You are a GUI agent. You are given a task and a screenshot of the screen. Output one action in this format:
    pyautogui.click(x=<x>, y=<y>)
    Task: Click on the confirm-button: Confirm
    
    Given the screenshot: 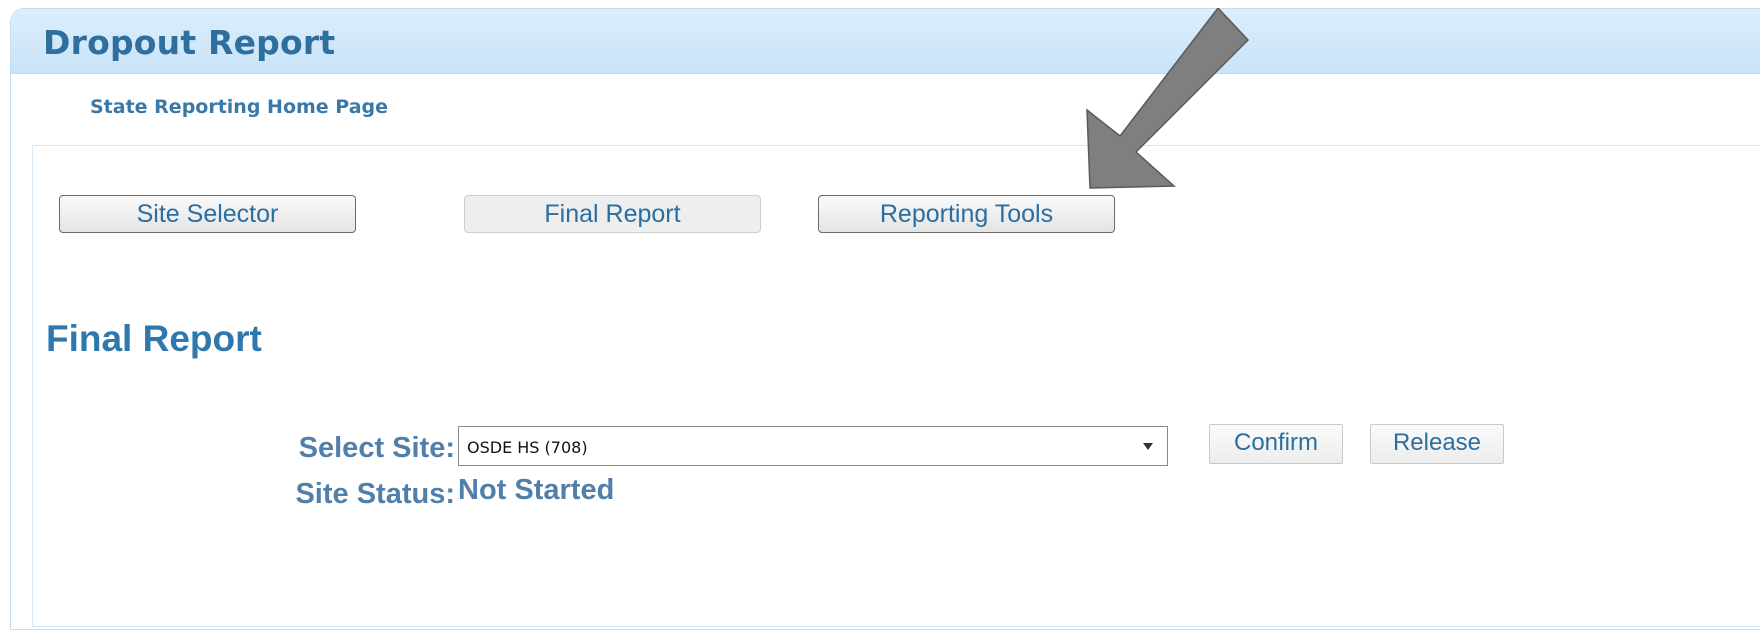 What is the action you would take?
    pyautogui.click(x=1276, y=444)
    